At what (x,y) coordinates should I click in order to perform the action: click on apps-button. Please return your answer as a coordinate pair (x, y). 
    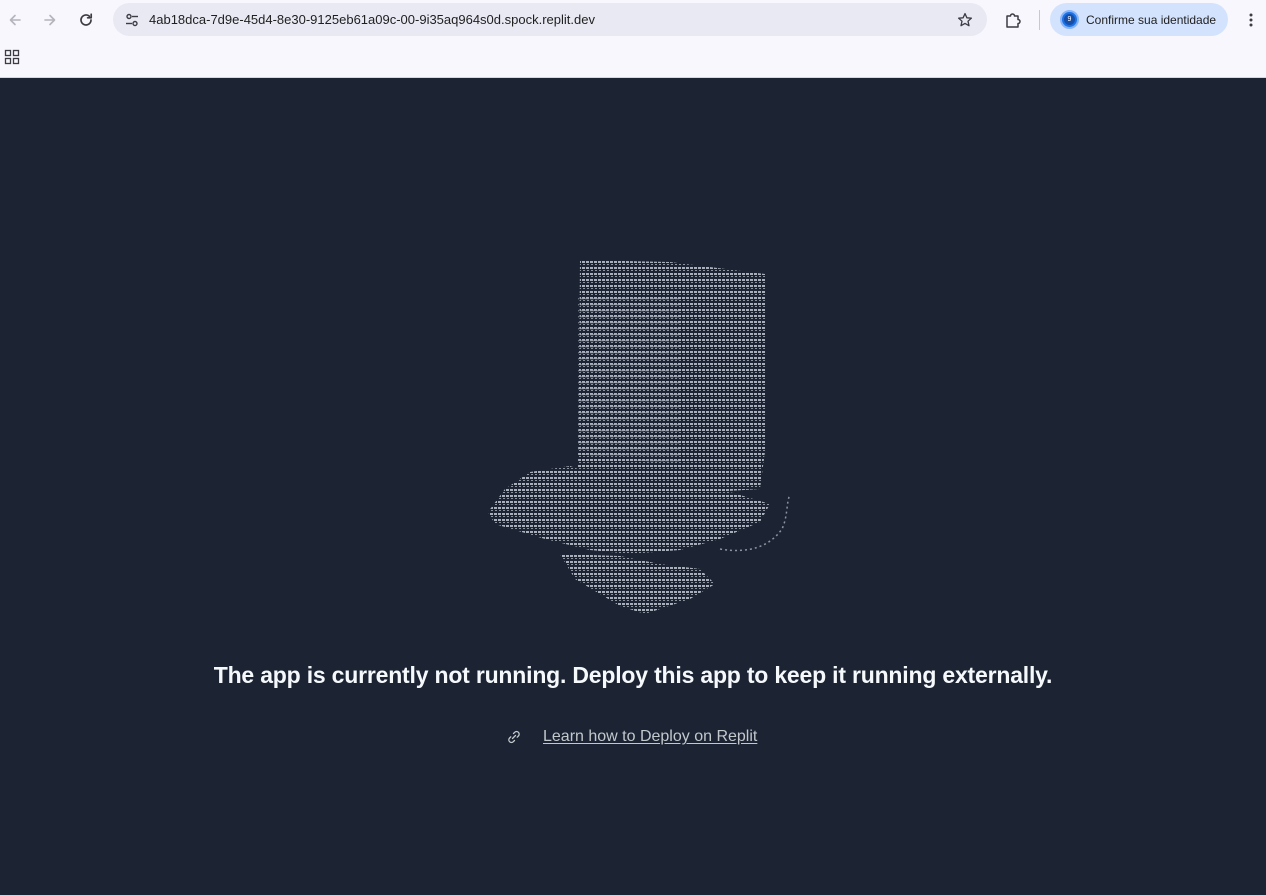
    Looking at the image, I should click on (12, 57).